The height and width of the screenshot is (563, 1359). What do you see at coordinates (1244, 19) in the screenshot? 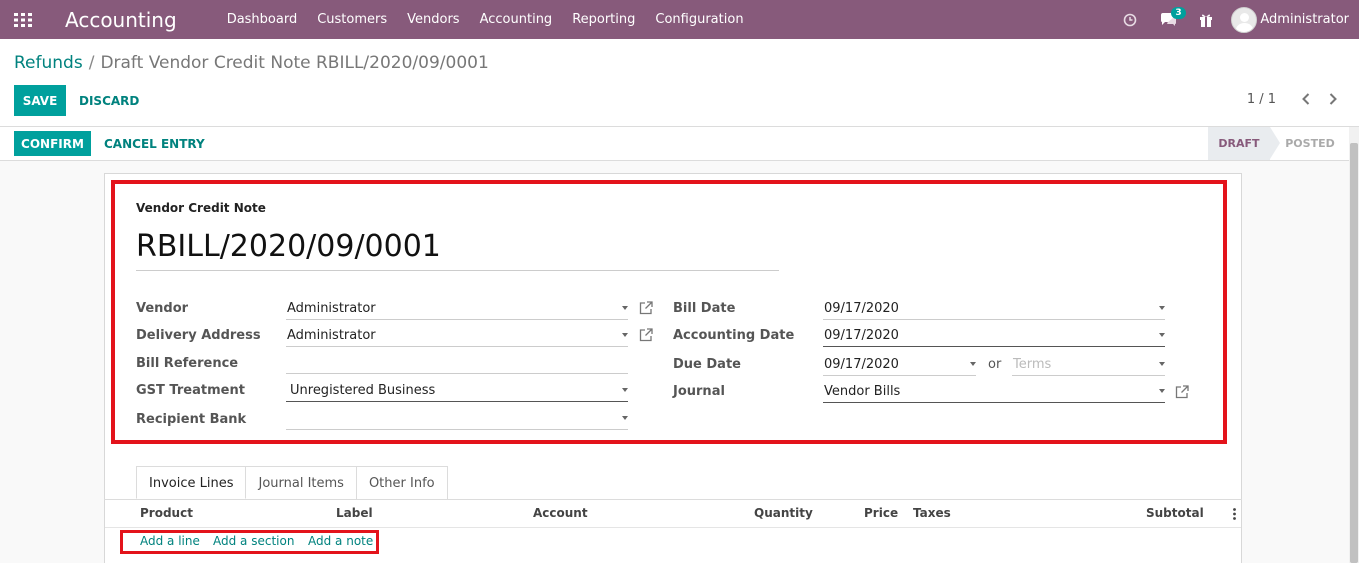
I see `avatar` at bounding box center [1244, 19].